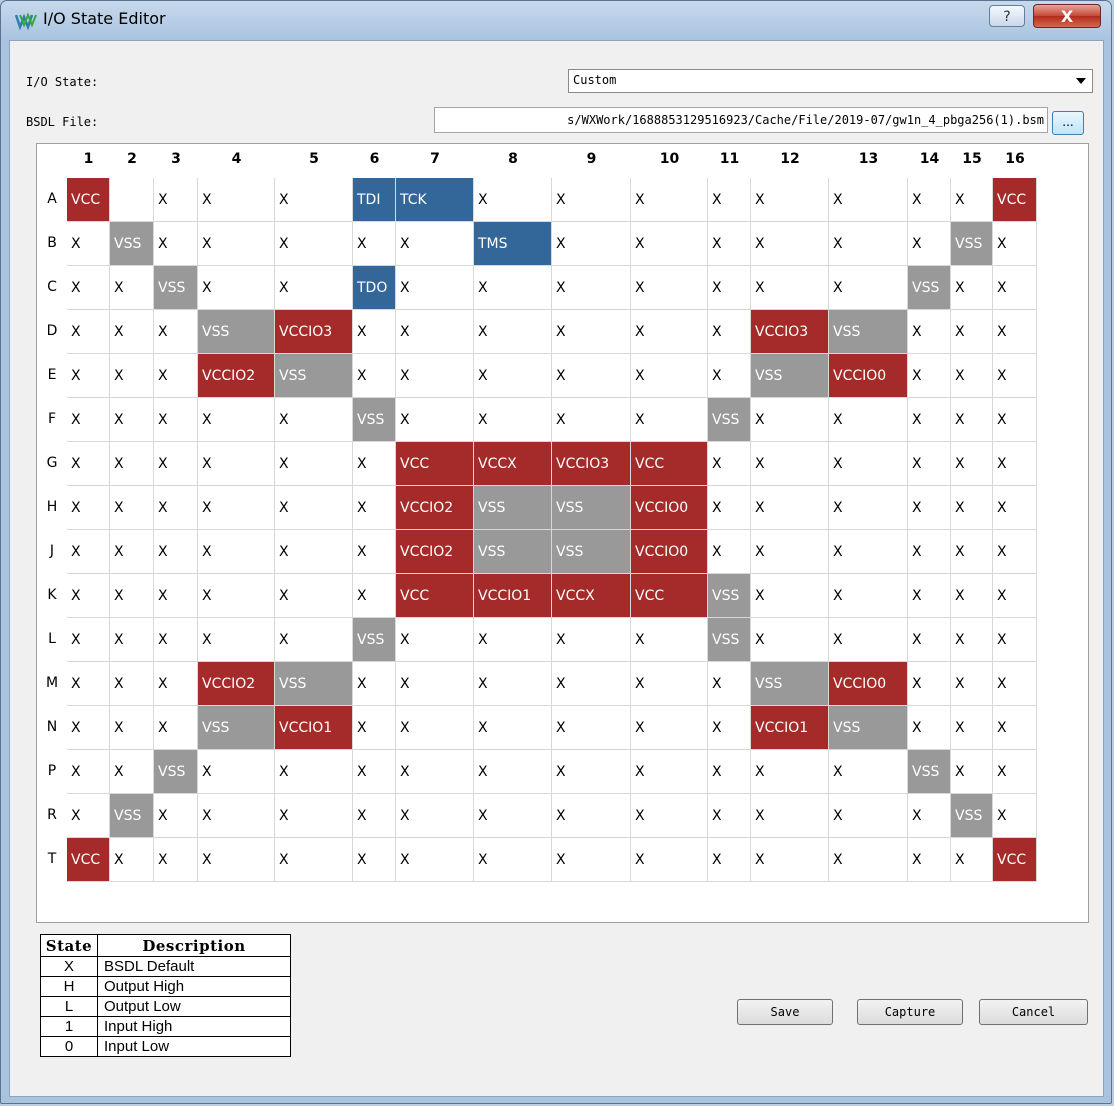 Image resolution: width=1114 pixels, height=1106 pixels. What do you see at coordinates (1067, 16) in the screenshot?
I see `close-button: X` at bounding box center [1067, 16].